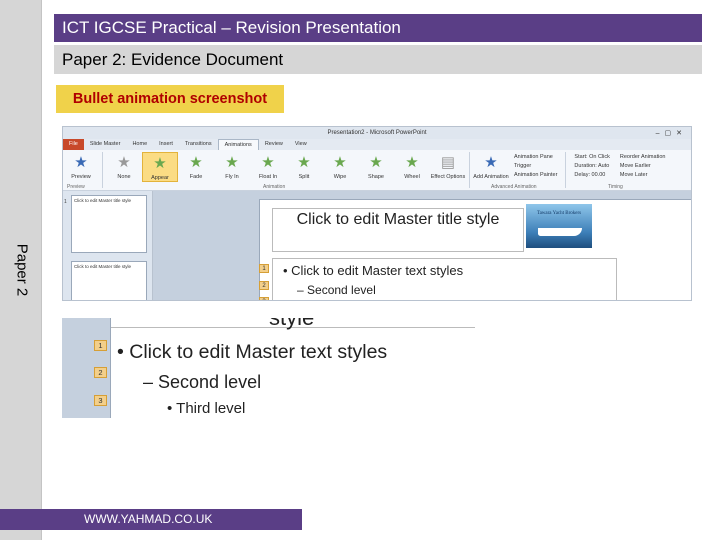  Describe the element at coordinates (100, 345) in the screenshot. I see `zoomed-number-badge: 1` at that location.